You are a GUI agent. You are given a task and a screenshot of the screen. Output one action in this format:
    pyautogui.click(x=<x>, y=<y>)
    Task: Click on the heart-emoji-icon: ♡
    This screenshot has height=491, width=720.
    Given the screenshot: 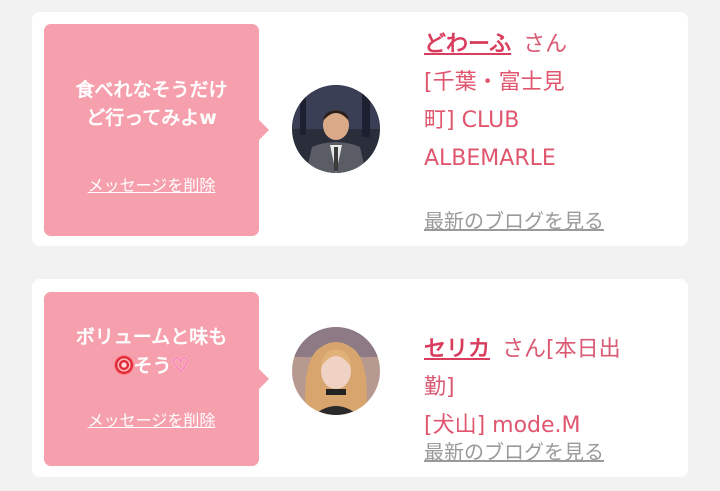 What is the action you would take?
    pyautogui.click(x=180, y=365)
    